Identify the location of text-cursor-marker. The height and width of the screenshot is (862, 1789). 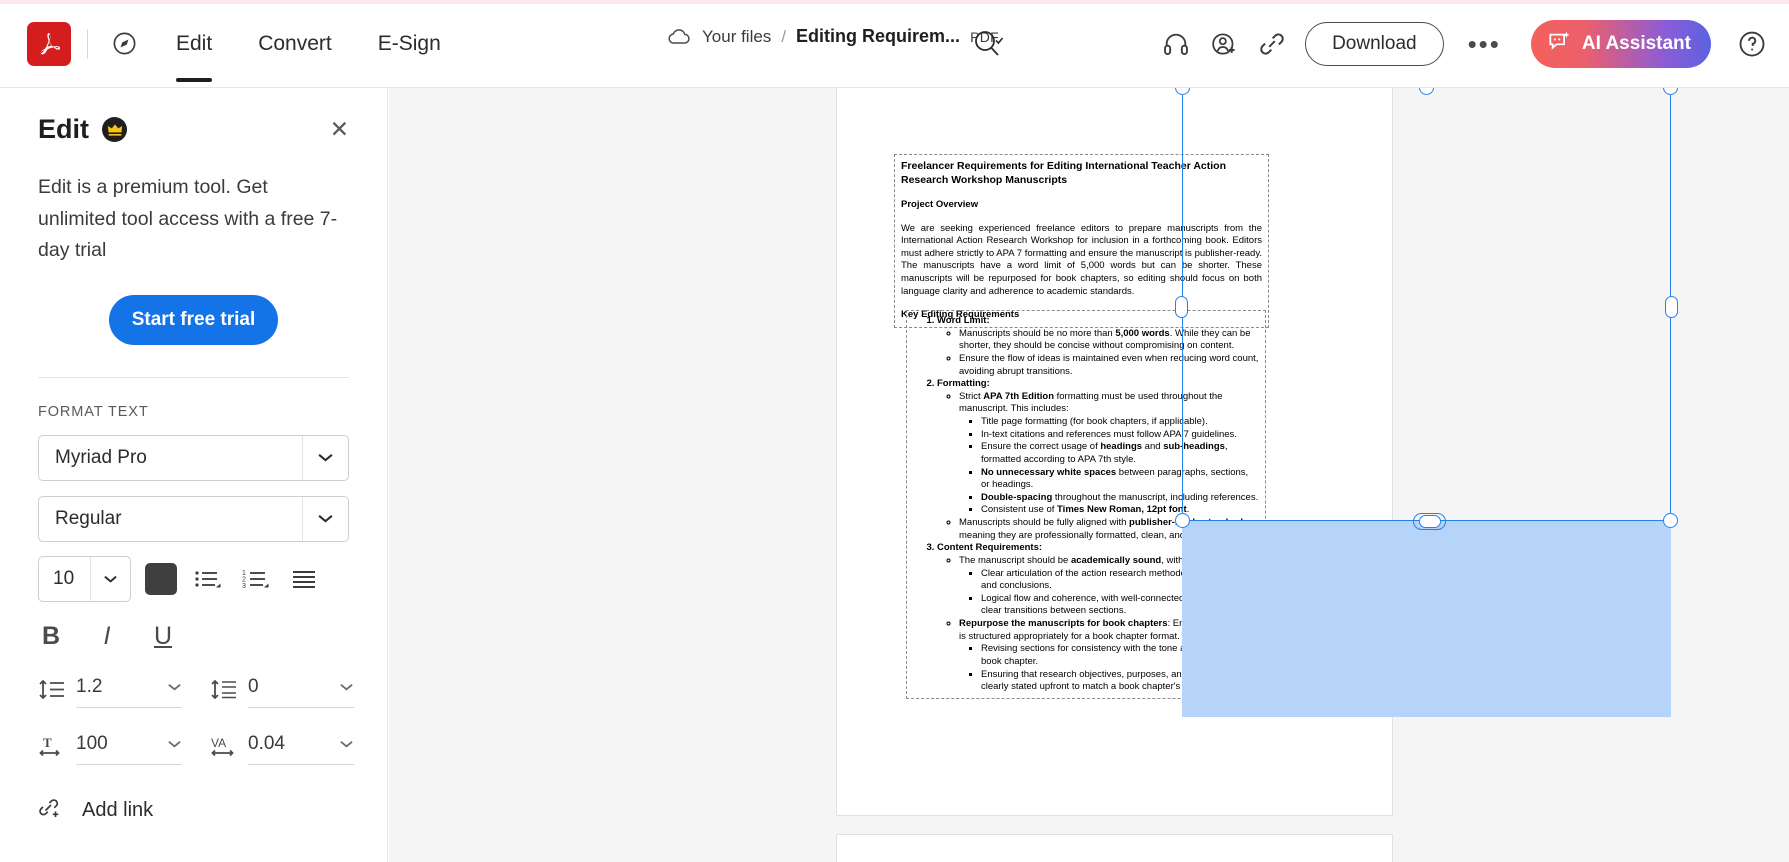
(1429, 521).